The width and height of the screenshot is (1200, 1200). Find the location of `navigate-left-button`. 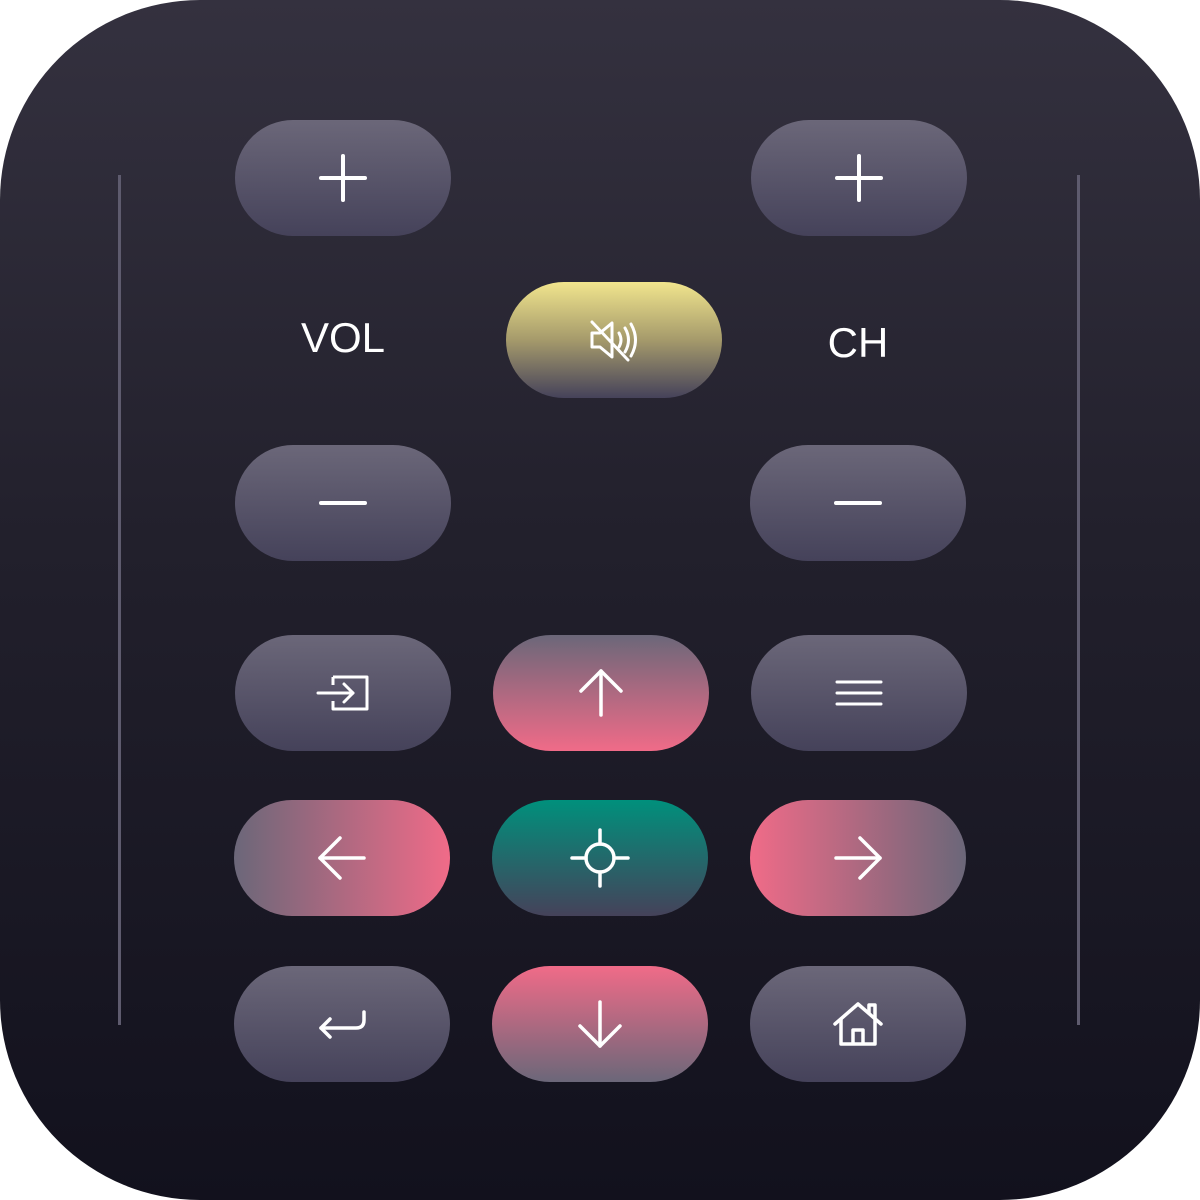

navigate-left-button is located at coordinates (342, 858).